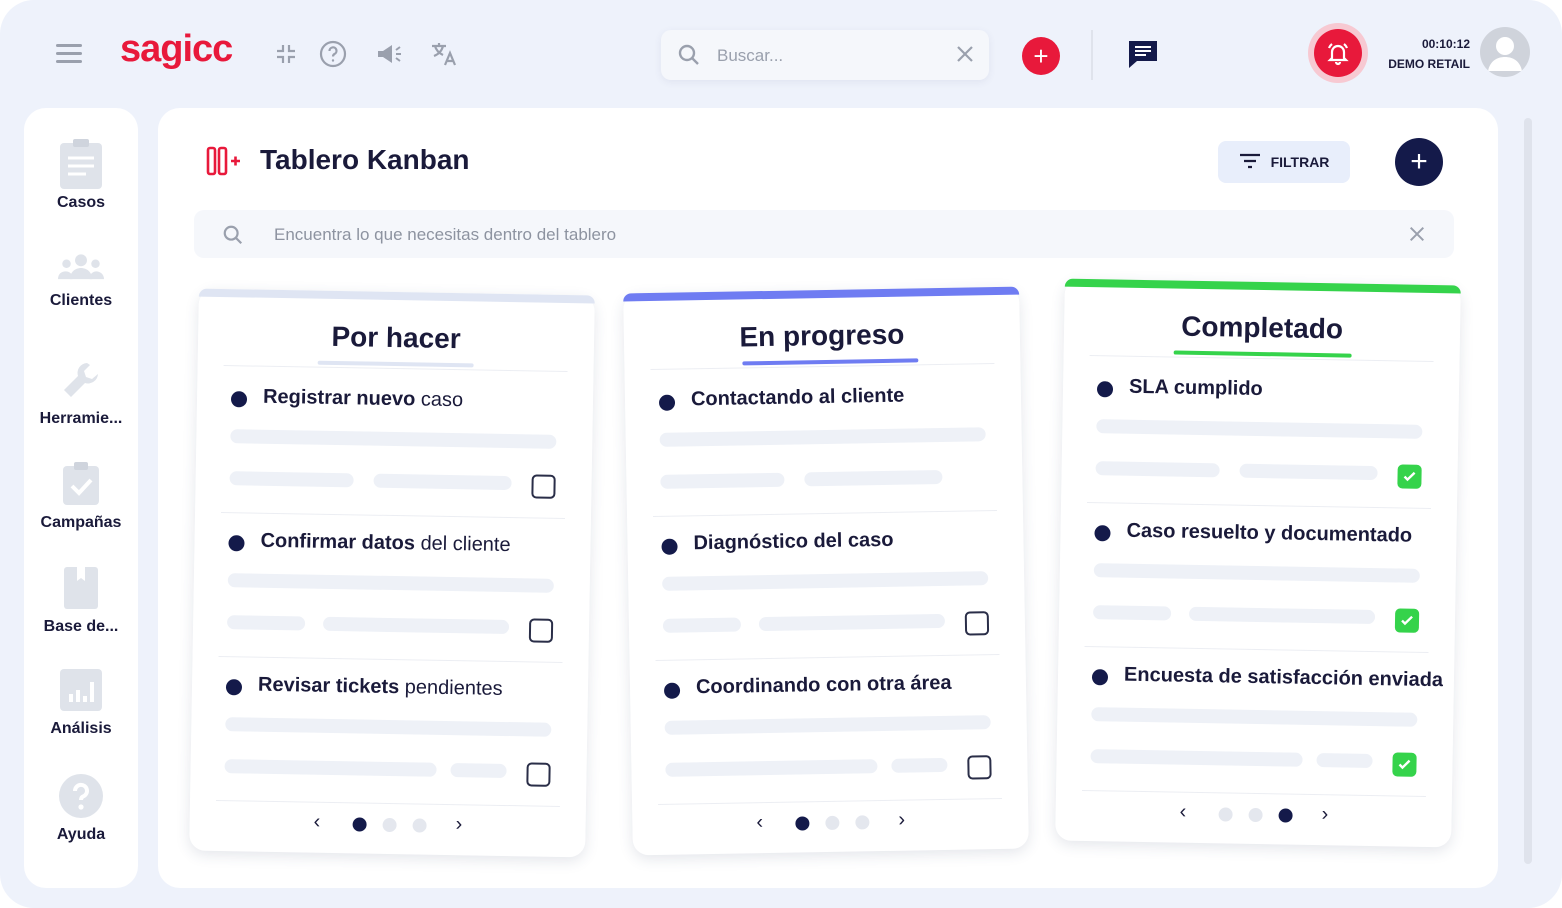 The width and height of the screenshot is (1562, 908). Describe the element at coordinates (81, 380) in the screenshot. I see `wrench-icon` at that location.